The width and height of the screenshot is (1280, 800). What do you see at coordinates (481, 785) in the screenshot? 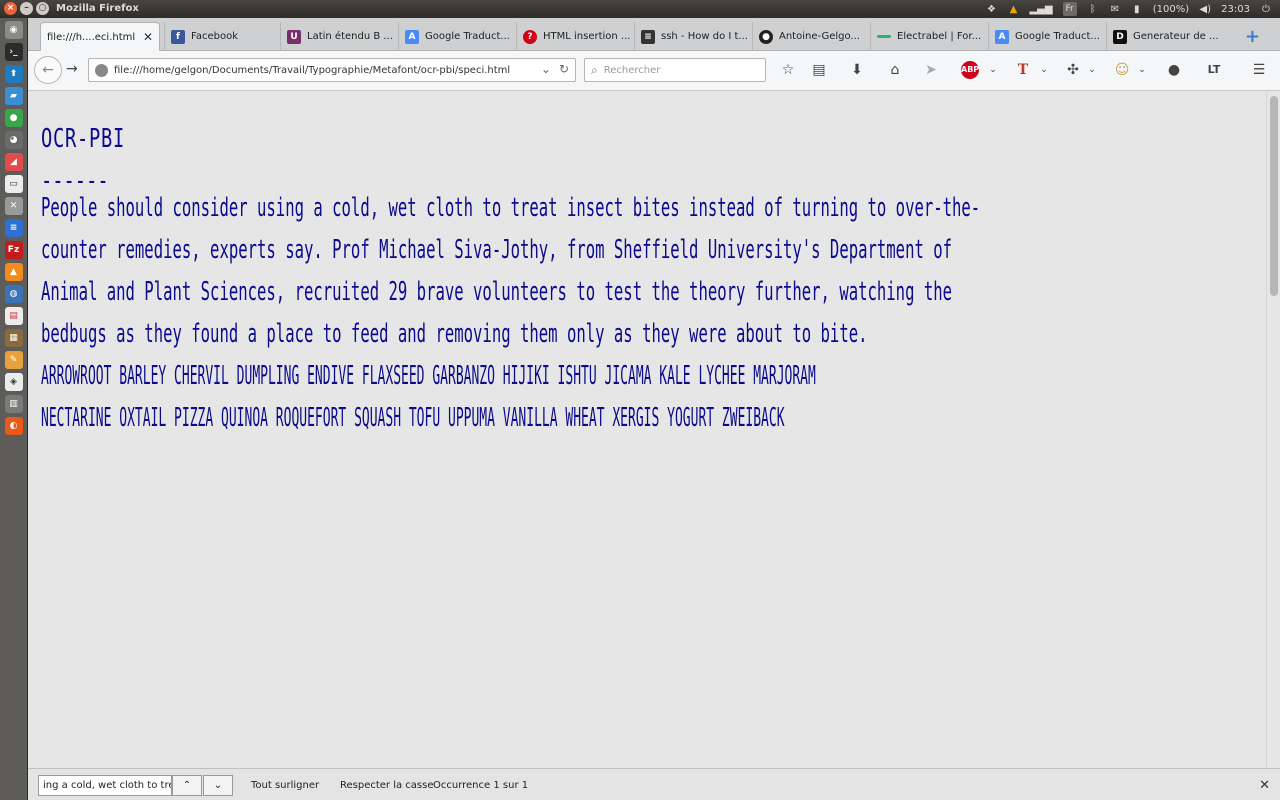
I see `find-result-status: Occurrence 1 sur 1` at bounding box center [481, 785].